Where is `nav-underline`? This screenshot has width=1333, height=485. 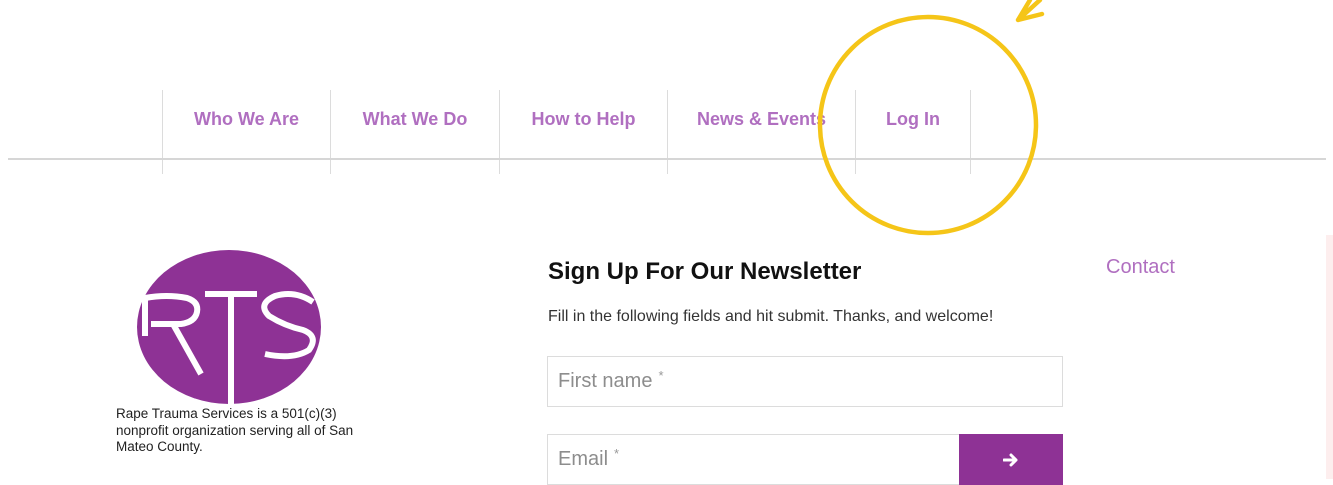 nav-underline is located at coordinates (667, 159).